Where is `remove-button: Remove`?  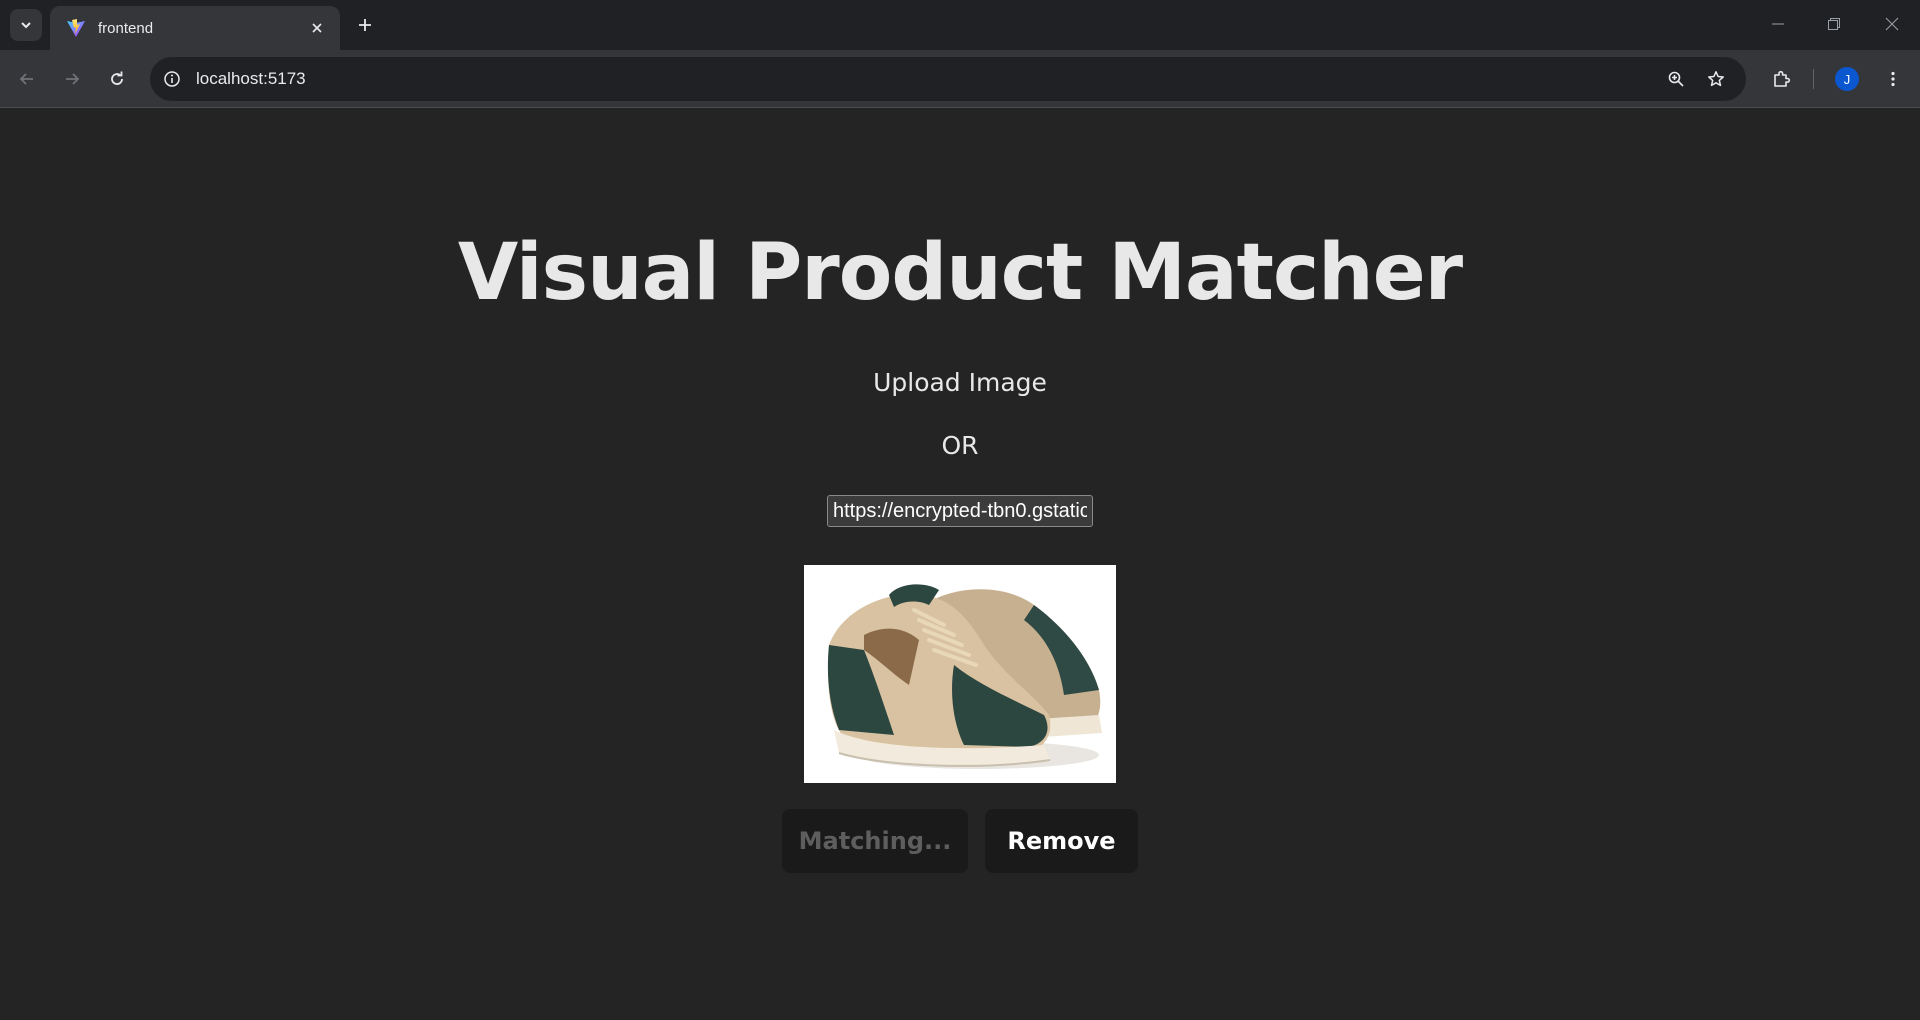
remove-button: Remove is located at coordinates (1061, 841).